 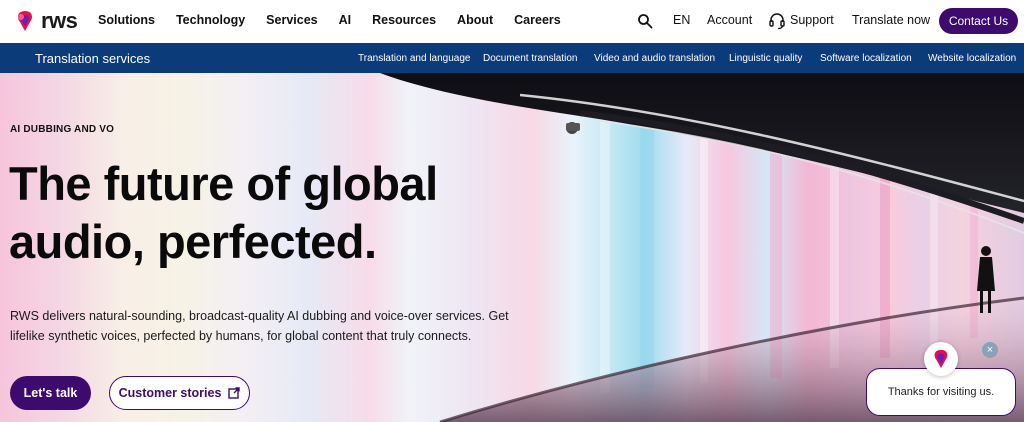 What do you see at coordinates (345, 20) in the screenshot?
I see `nav-item-ai: AI` at bounding box center [345, 20].